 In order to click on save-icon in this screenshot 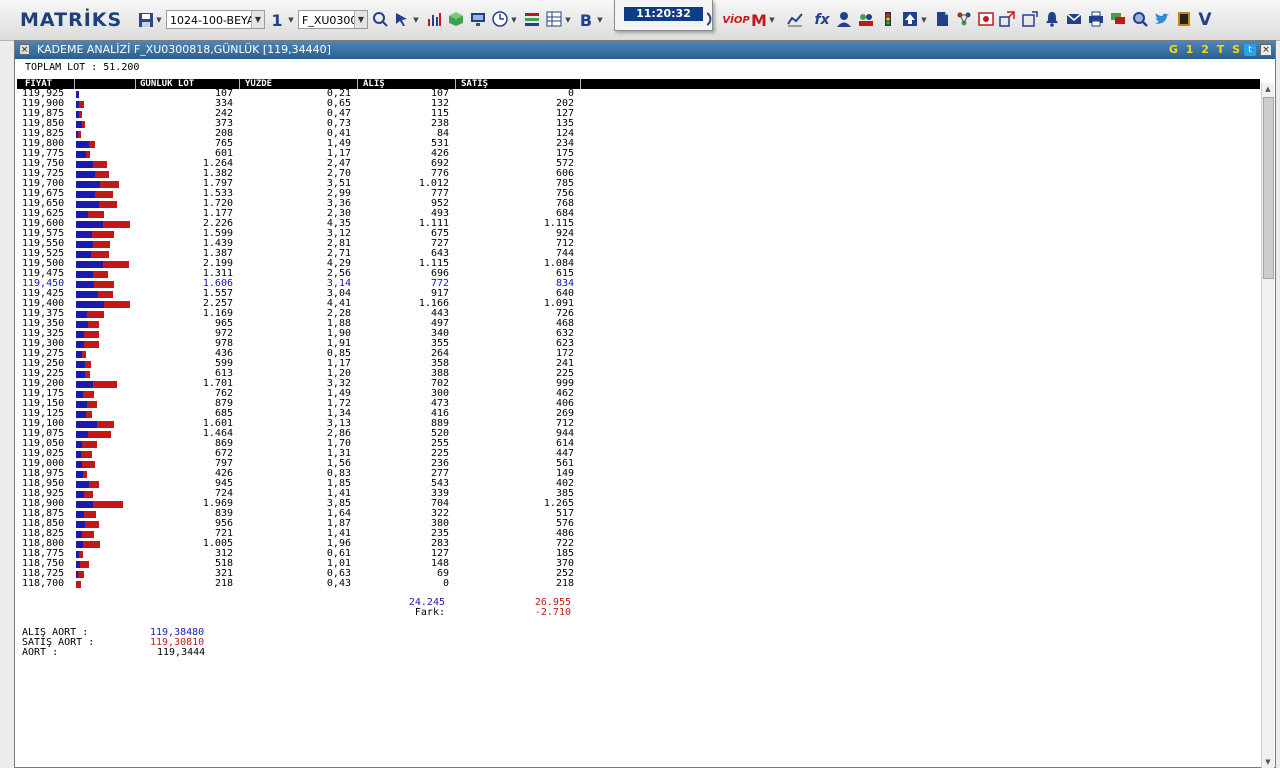, I will do `click(146, 20)`.